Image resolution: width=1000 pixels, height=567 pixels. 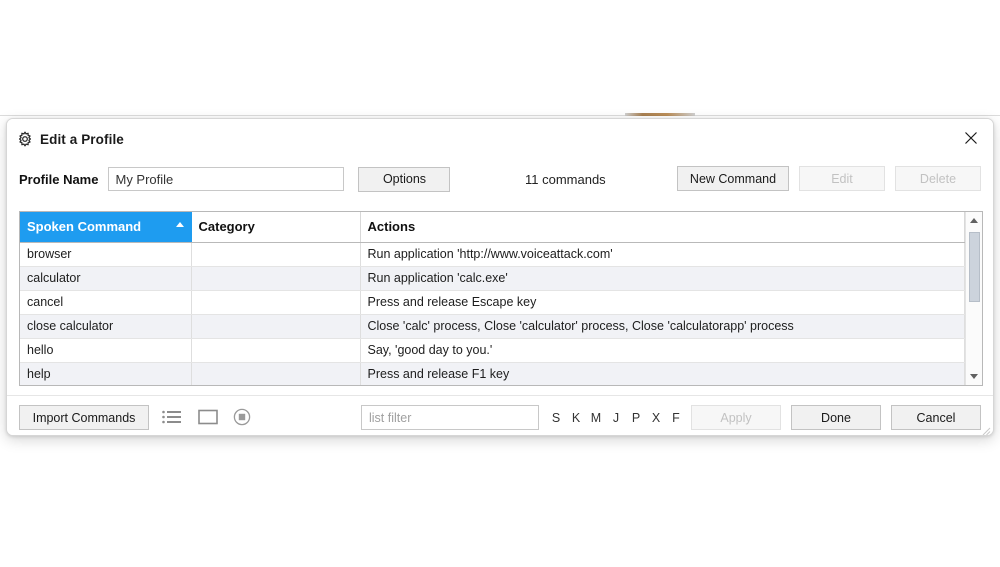 What do you see at coordinates (938, 178) in the screenshot?
I see `delete-command-button: Delete` at bounding box center [938, 178].